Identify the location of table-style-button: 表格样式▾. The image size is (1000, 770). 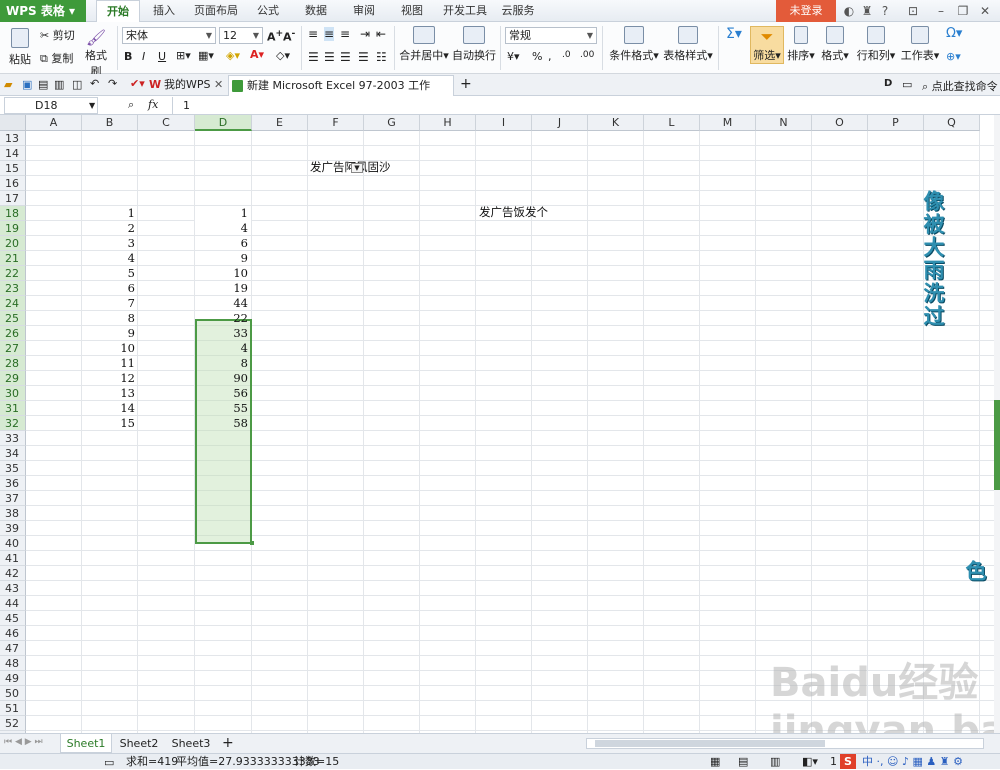
(688, 44).